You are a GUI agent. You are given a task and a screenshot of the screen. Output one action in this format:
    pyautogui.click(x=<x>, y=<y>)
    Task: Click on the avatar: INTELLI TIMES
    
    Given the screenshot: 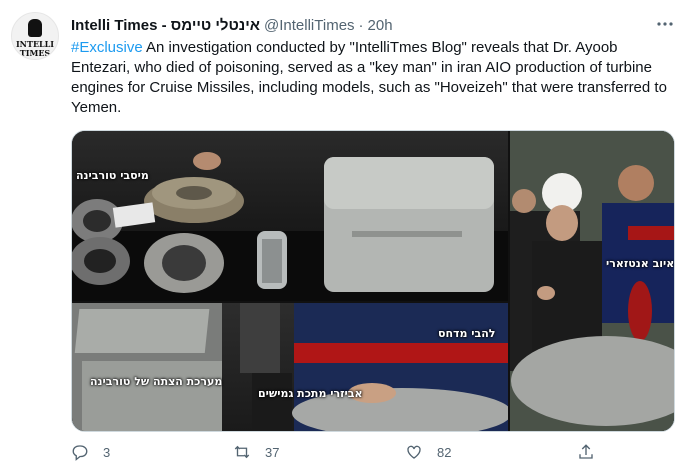 What is the action you would take?
    pyautogui.click(x=35, y=36)
    